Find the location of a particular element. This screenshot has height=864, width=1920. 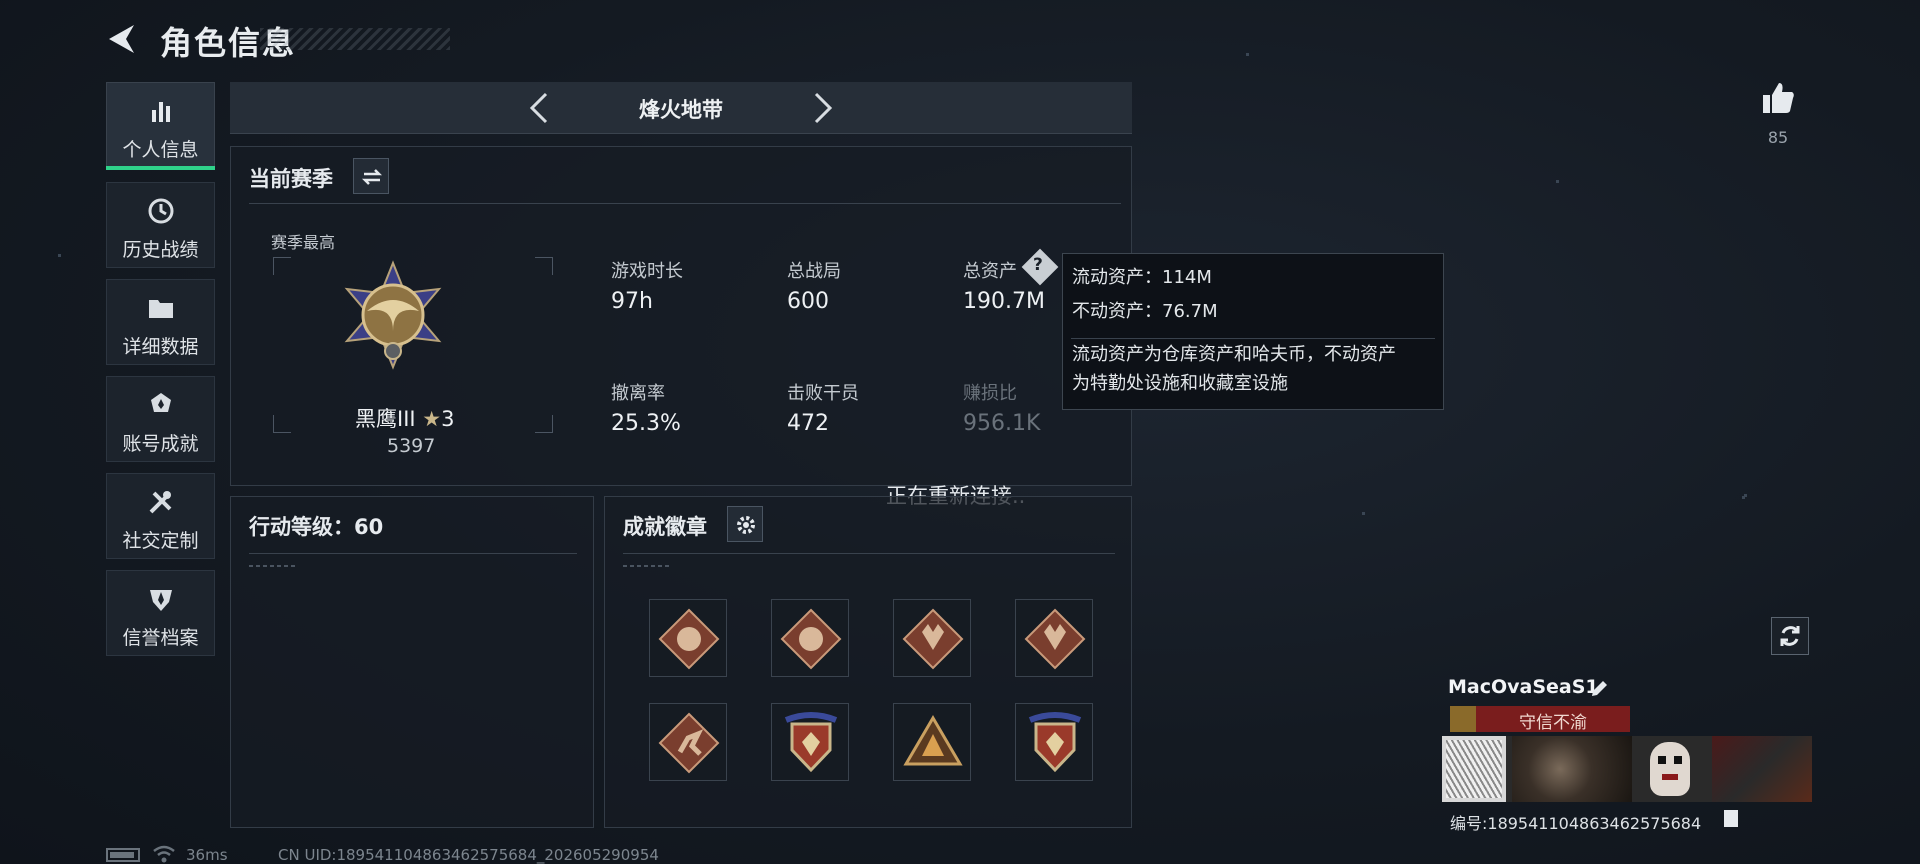

shield-icon is located at coordinates (160, 600).